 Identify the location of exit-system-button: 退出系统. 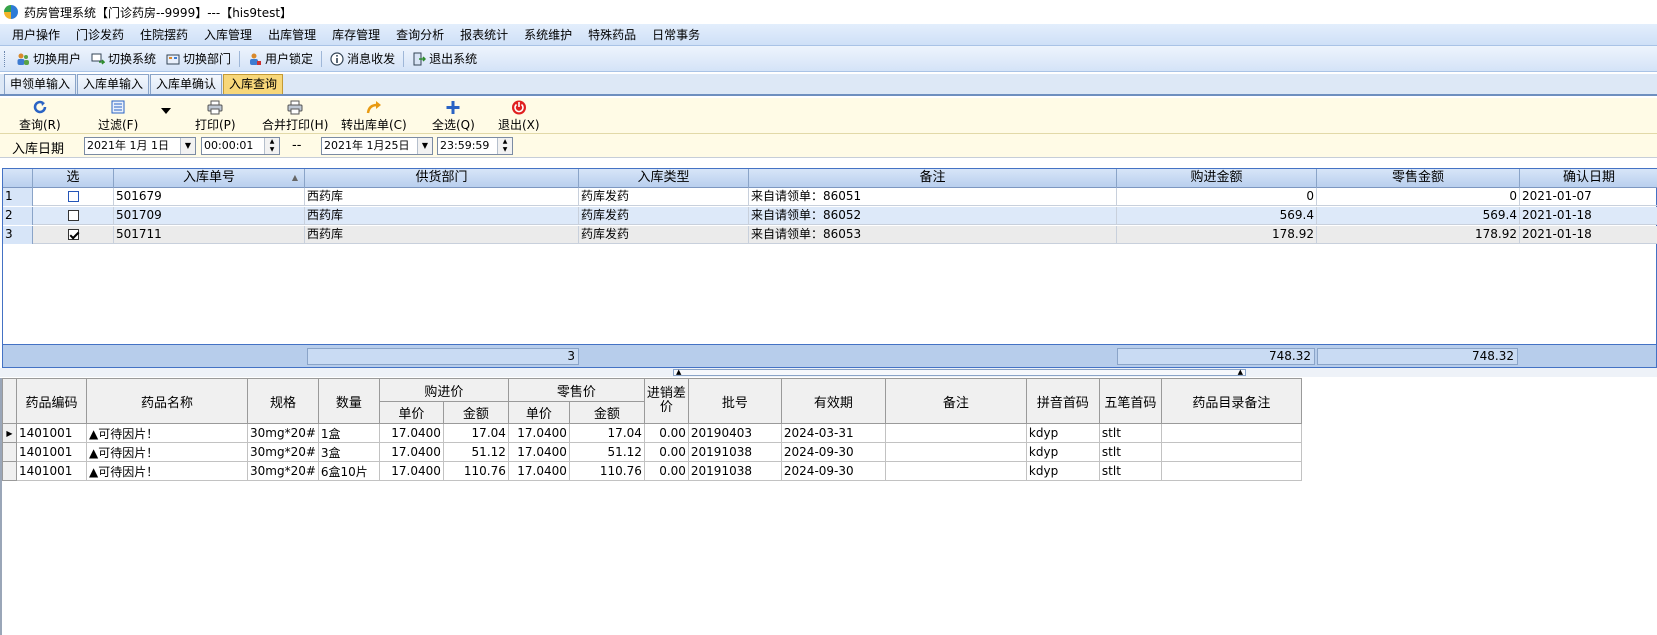
(444, 59).